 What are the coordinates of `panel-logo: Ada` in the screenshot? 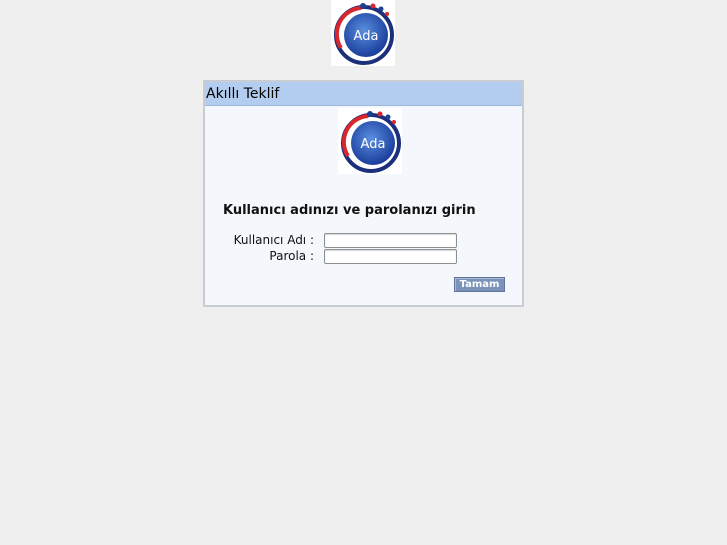 It's located at (370, 141).